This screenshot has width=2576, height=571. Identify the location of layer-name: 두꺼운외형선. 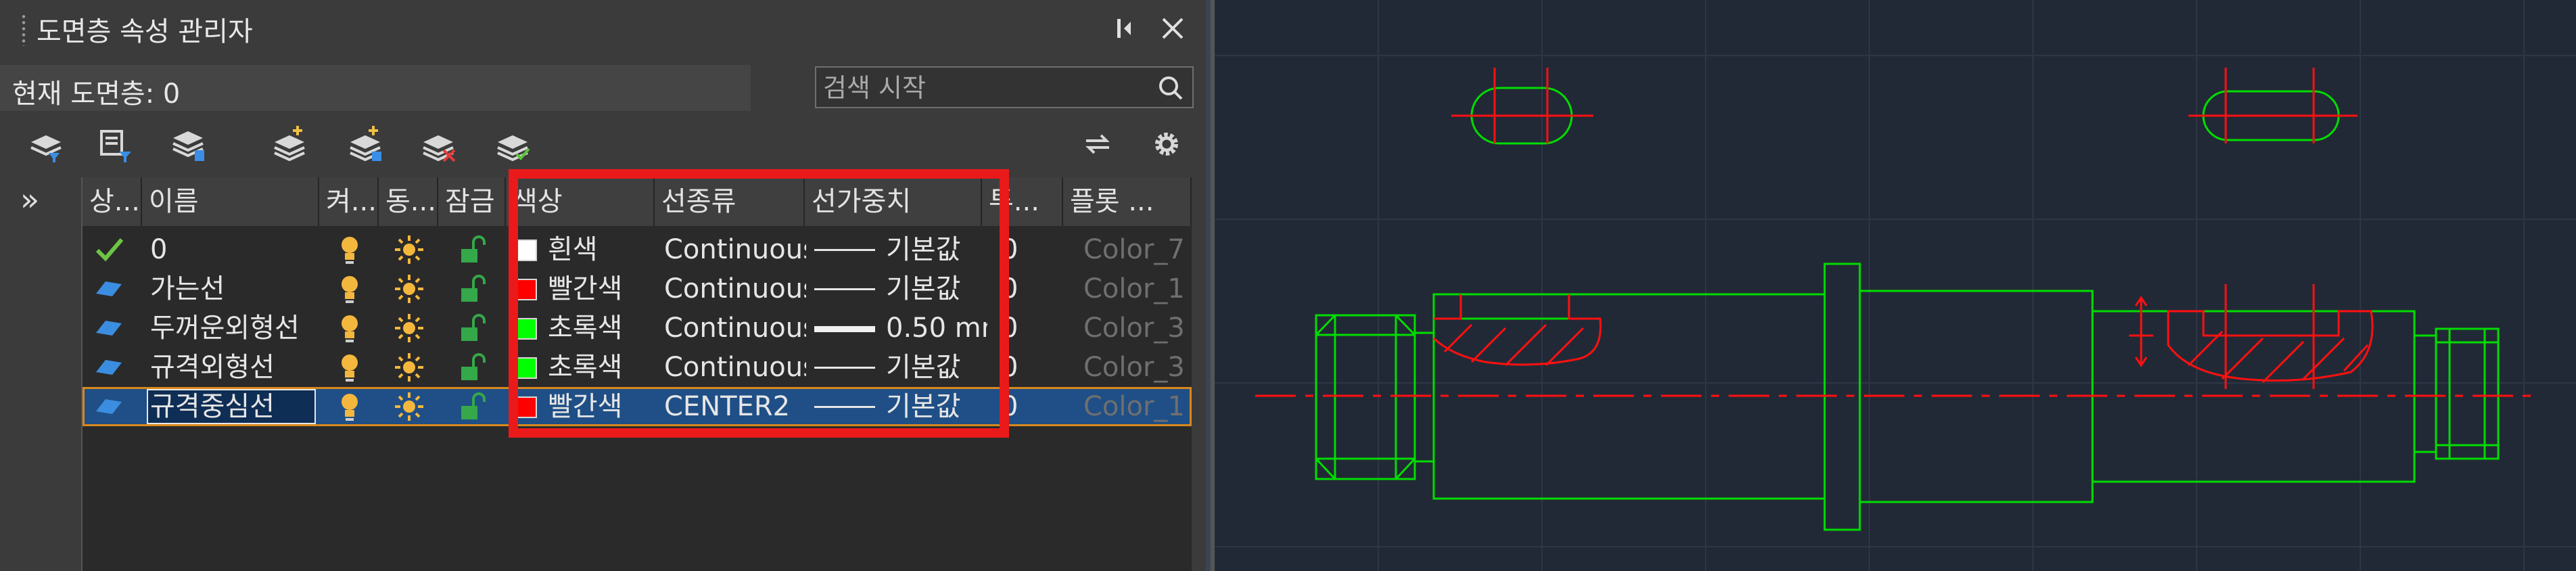
(231, 328).